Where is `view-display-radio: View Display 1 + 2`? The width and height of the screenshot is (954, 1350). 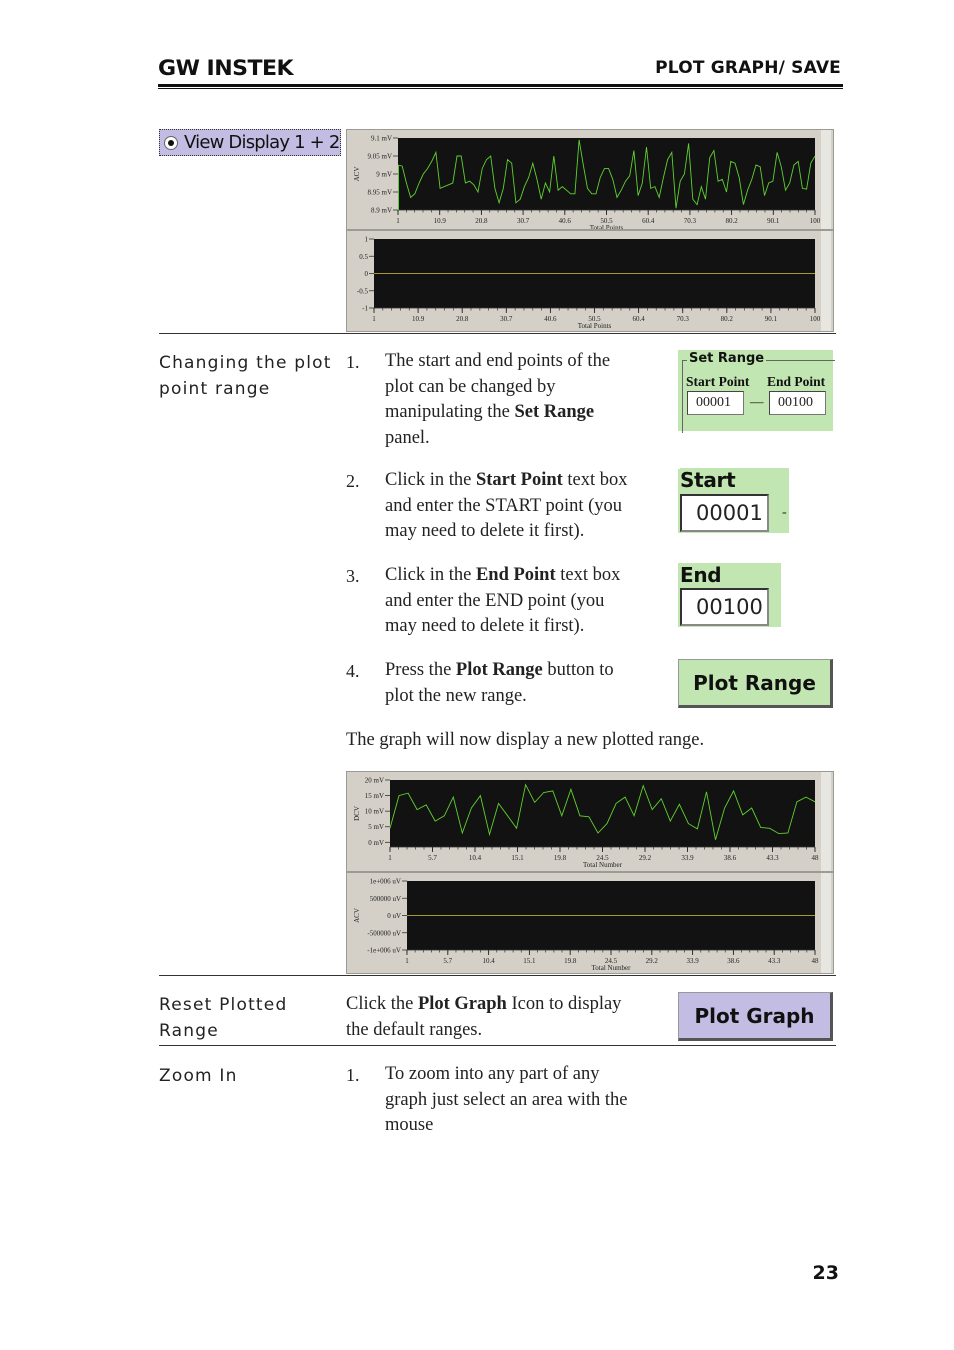 view-display-radio: View Display 1 + 2 is located at coordinates (250, 142).